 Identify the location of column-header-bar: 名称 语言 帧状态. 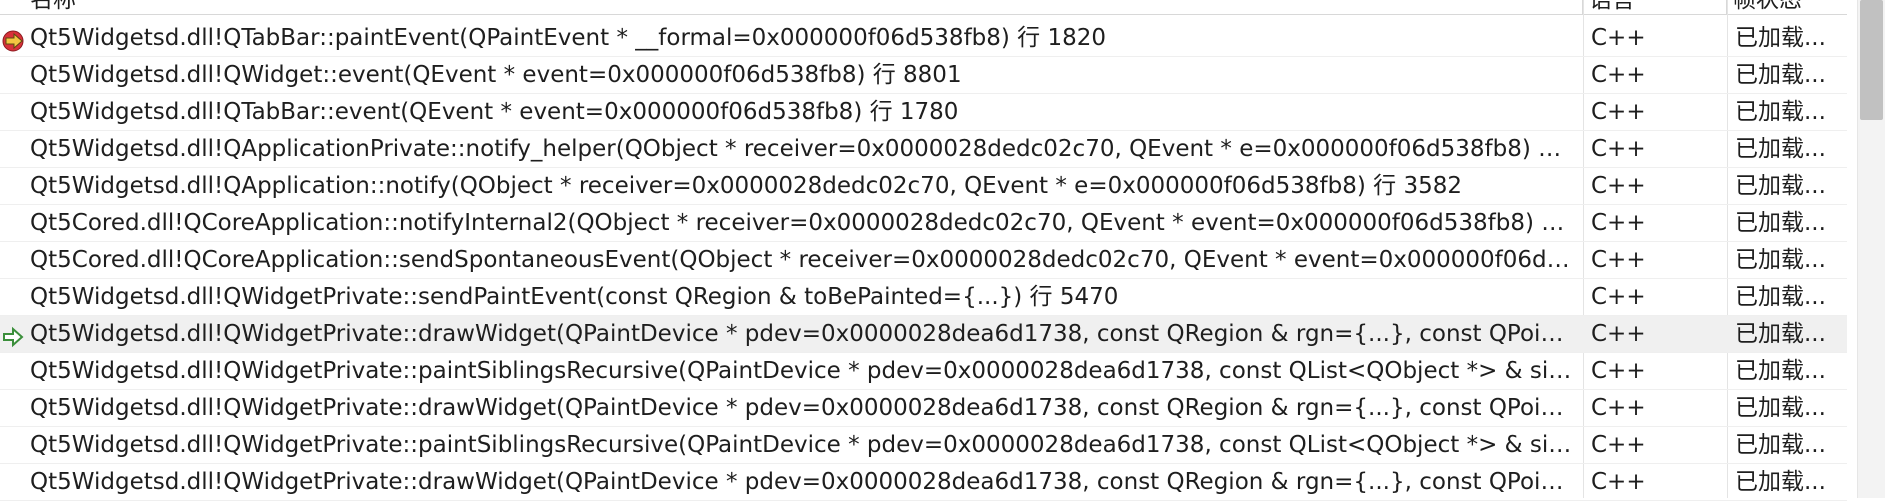
(923, 7).